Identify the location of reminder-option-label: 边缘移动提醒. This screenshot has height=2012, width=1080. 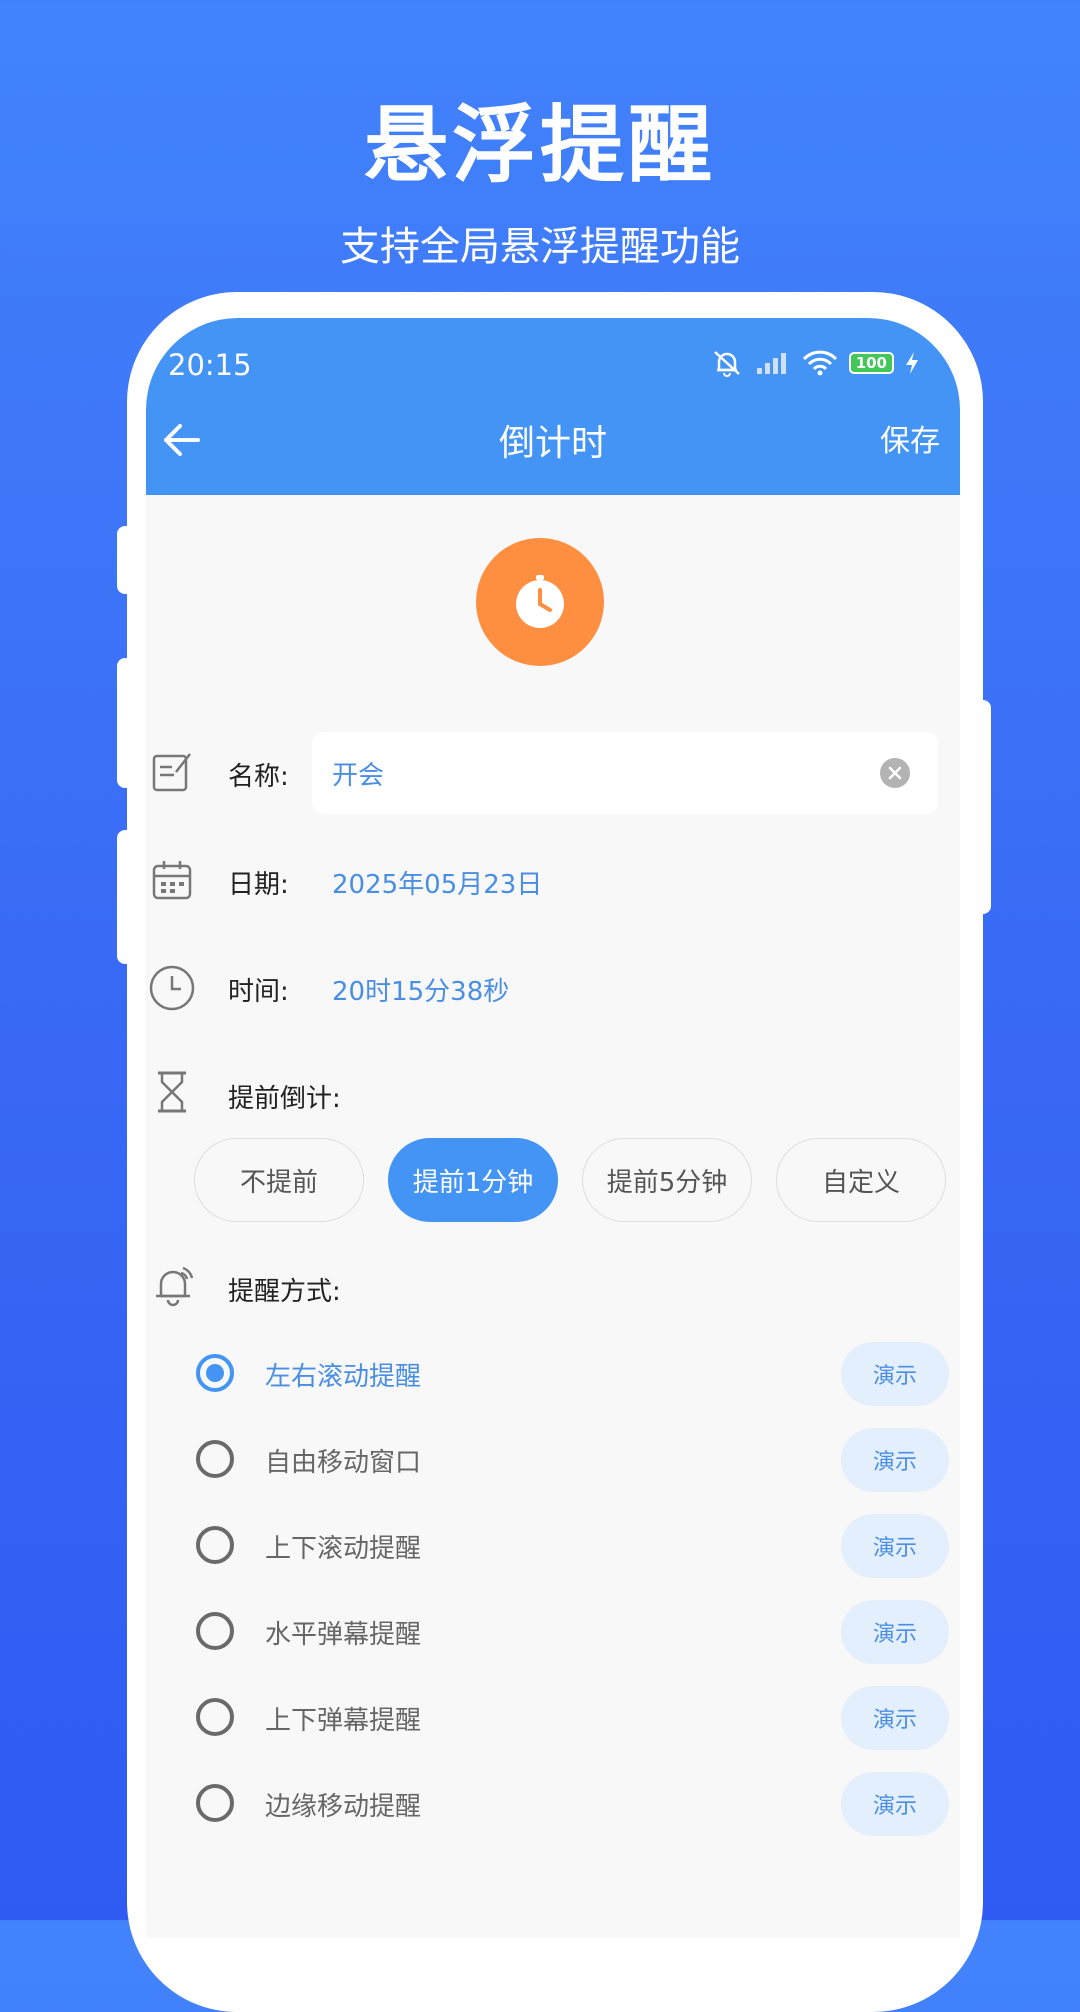
(343, 1807).